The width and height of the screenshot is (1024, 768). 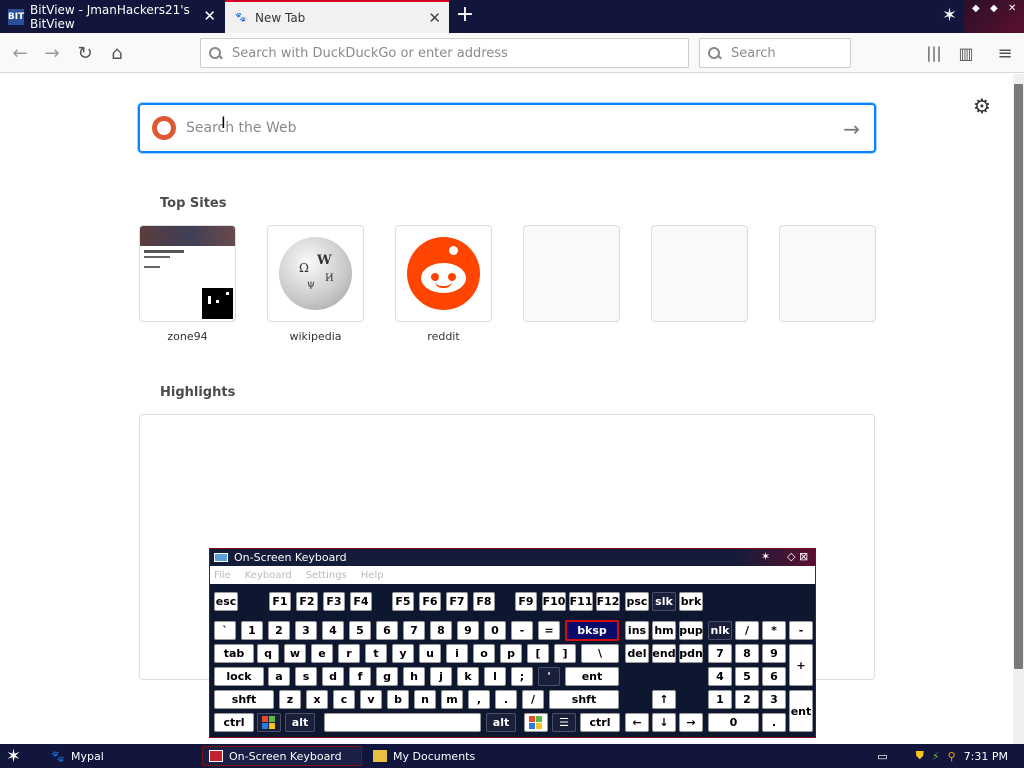 I want to click on key-up-arrow: ↑, so click(x=664, y=699).